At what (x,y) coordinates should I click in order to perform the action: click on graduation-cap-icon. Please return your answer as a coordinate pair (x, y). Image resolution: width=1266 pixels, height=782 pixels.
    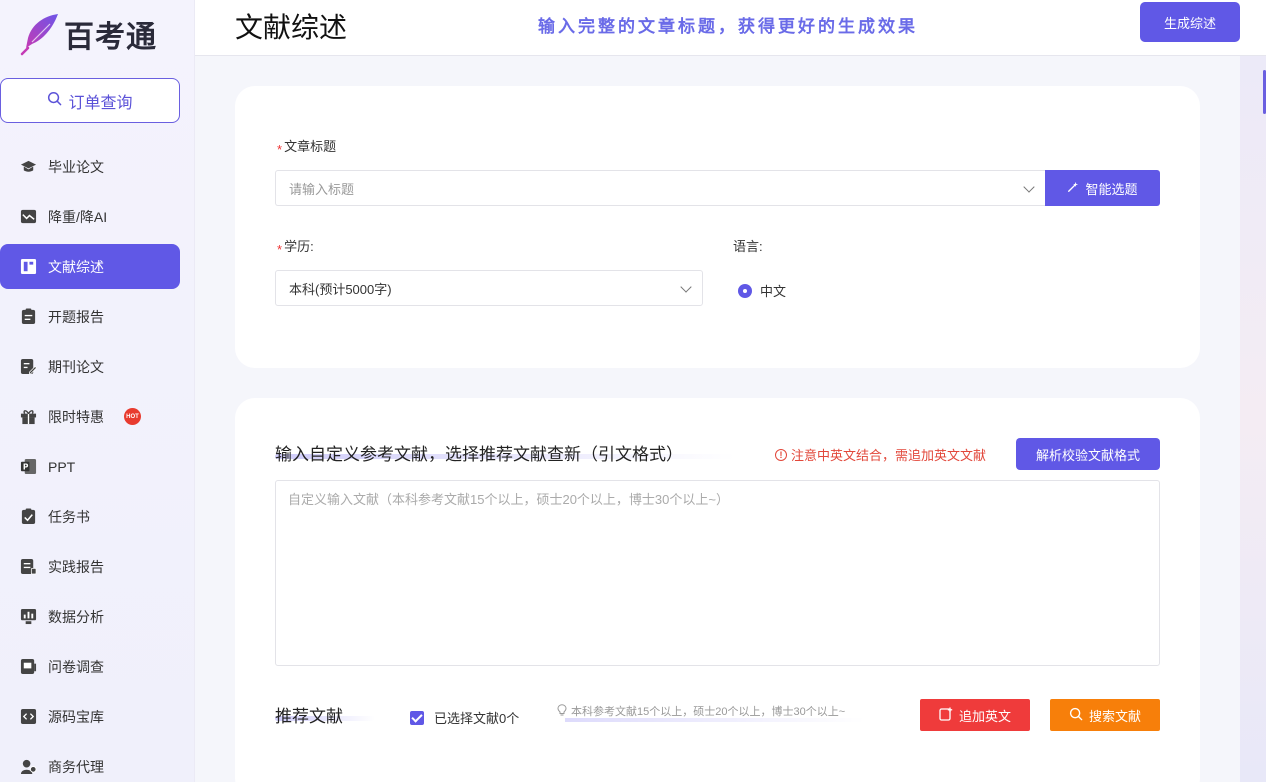
    Looking at the image, I should click on (28, 166).